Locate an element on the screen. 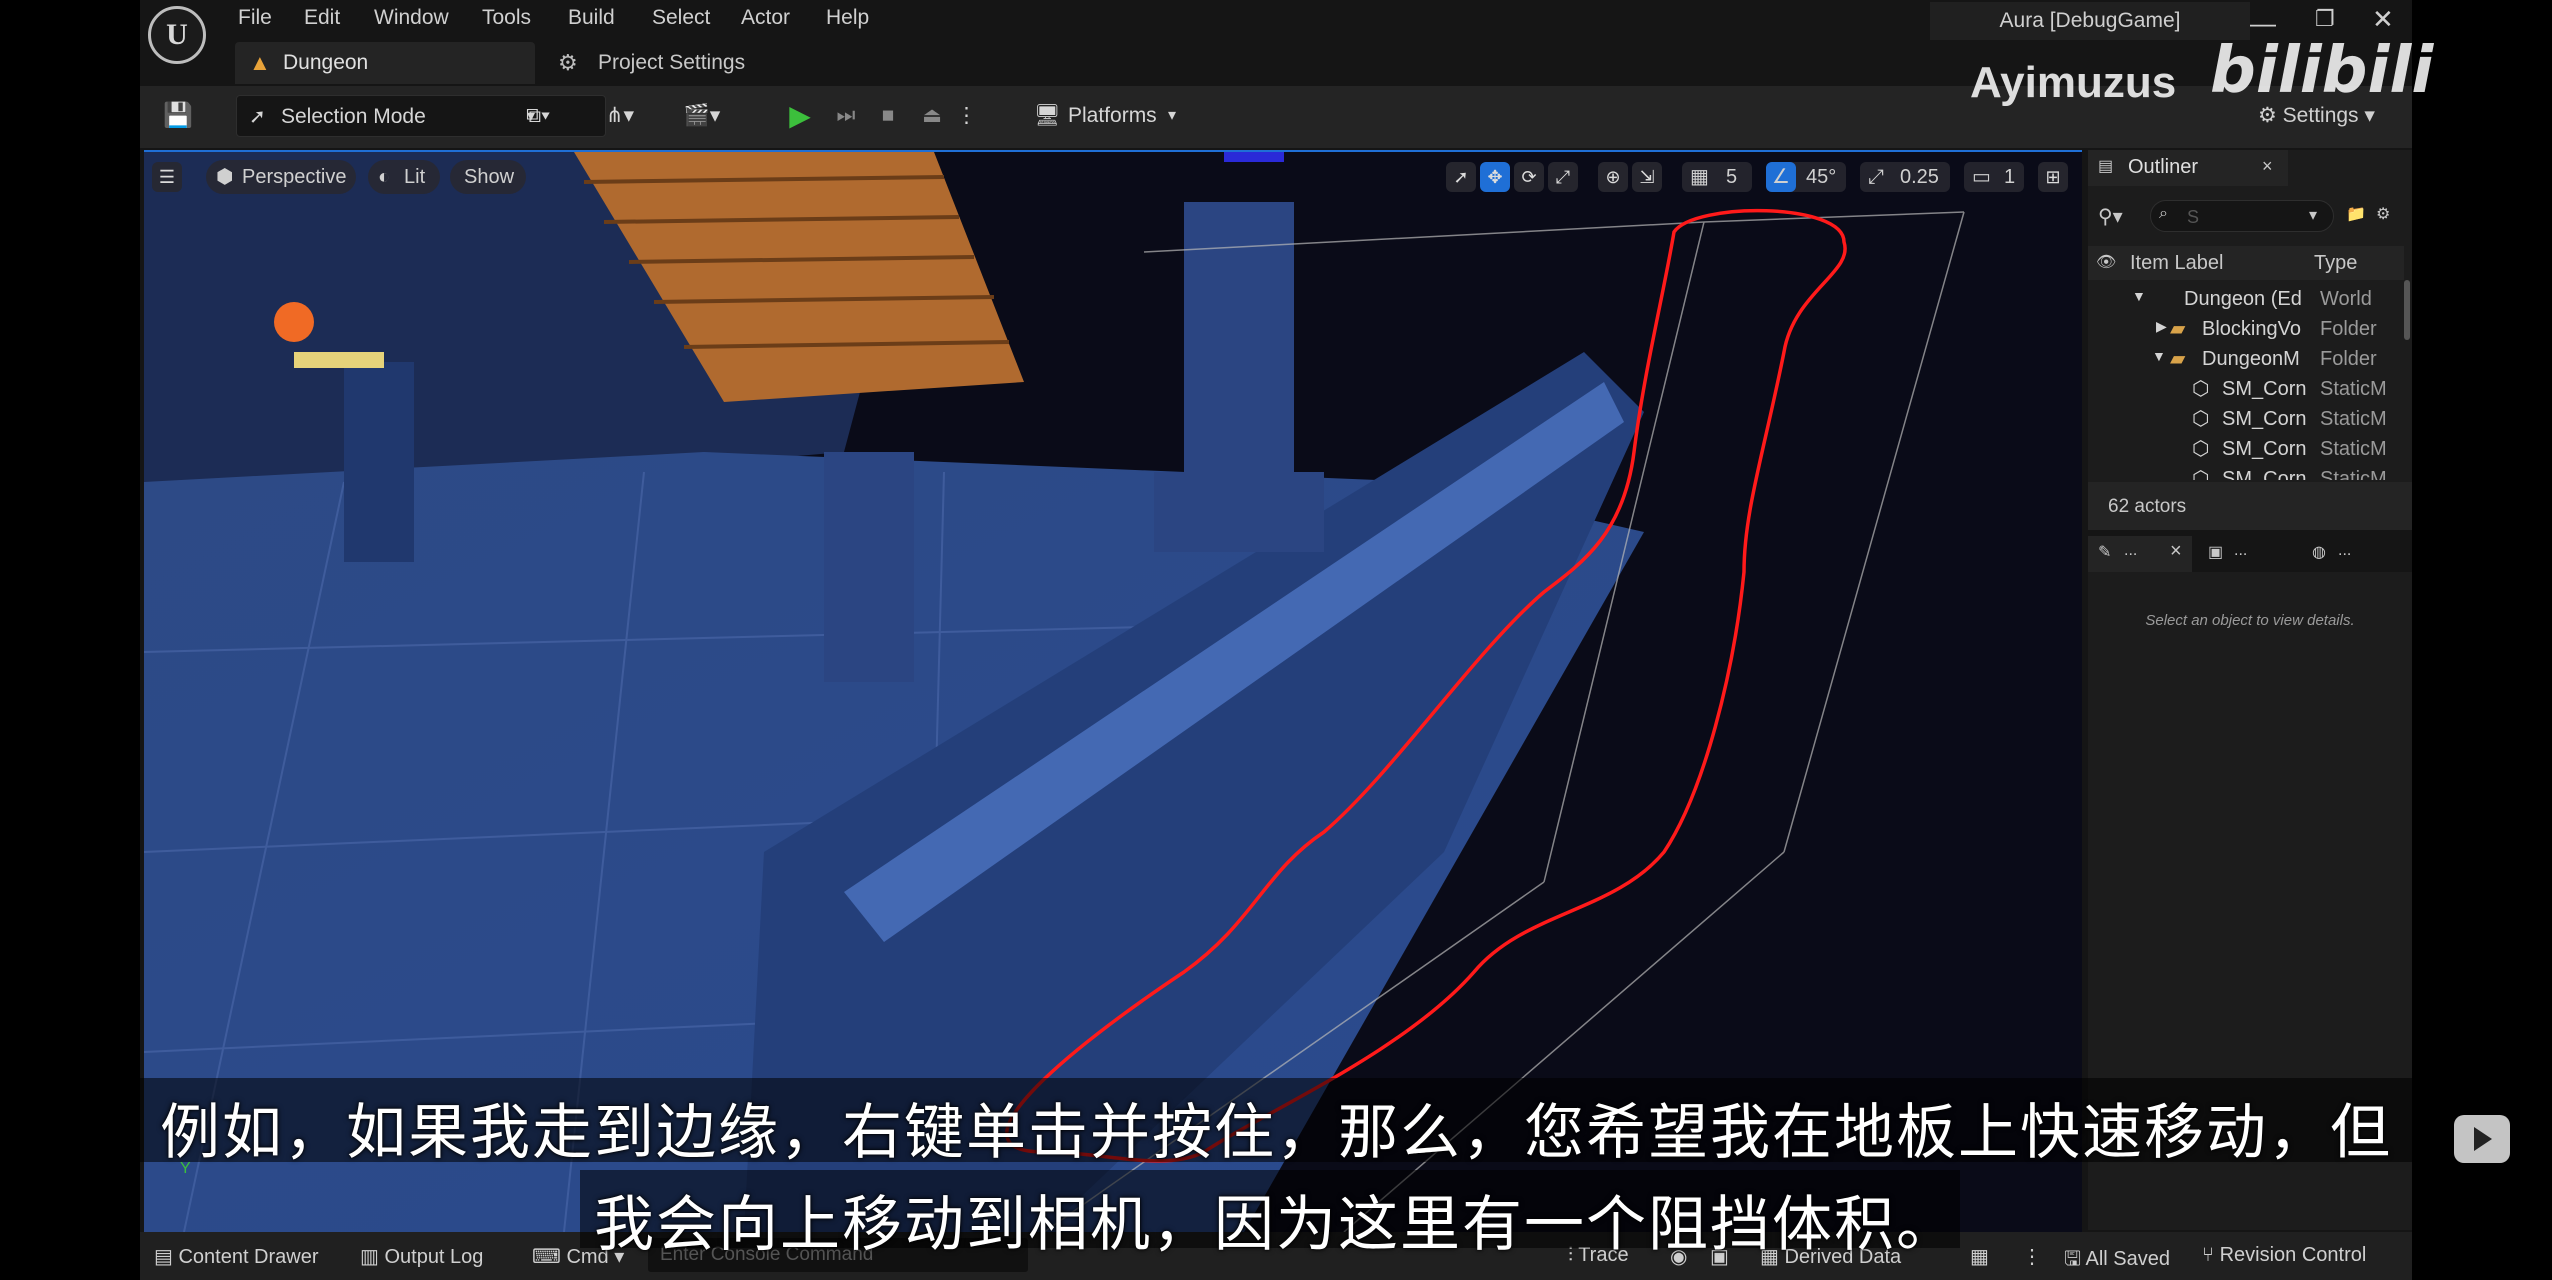  rotation-snap-toggle: ∠ 45° is located at coordinates (1806, 177).